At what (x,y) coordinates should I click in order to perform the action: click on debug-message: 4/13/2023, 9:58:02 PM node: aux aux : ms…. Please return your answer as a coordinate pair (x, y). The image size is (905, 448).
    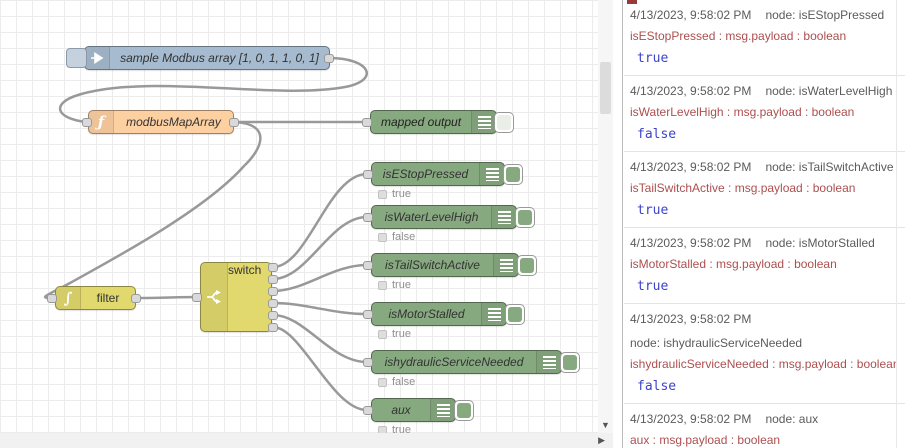
    Looking at the image, I should click on (764, 426).